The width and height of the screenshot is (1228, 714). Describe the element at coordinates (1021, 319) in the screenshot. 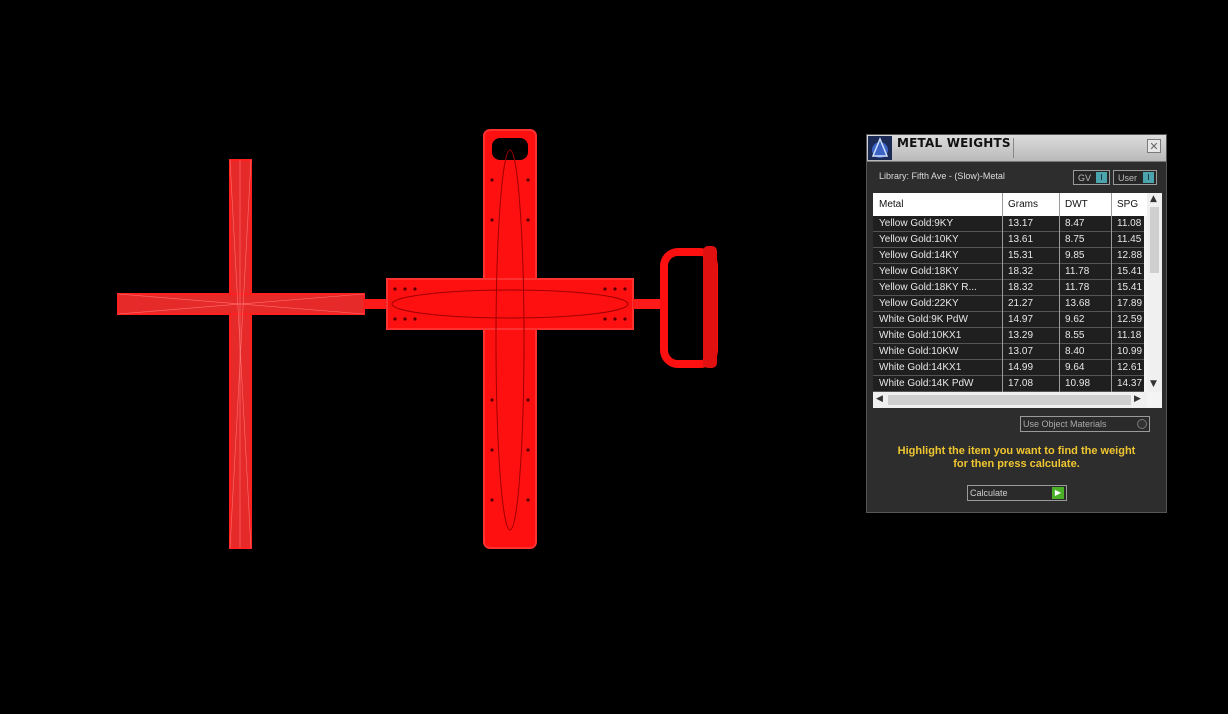

I see `grams-cell: 14.97` at that location.